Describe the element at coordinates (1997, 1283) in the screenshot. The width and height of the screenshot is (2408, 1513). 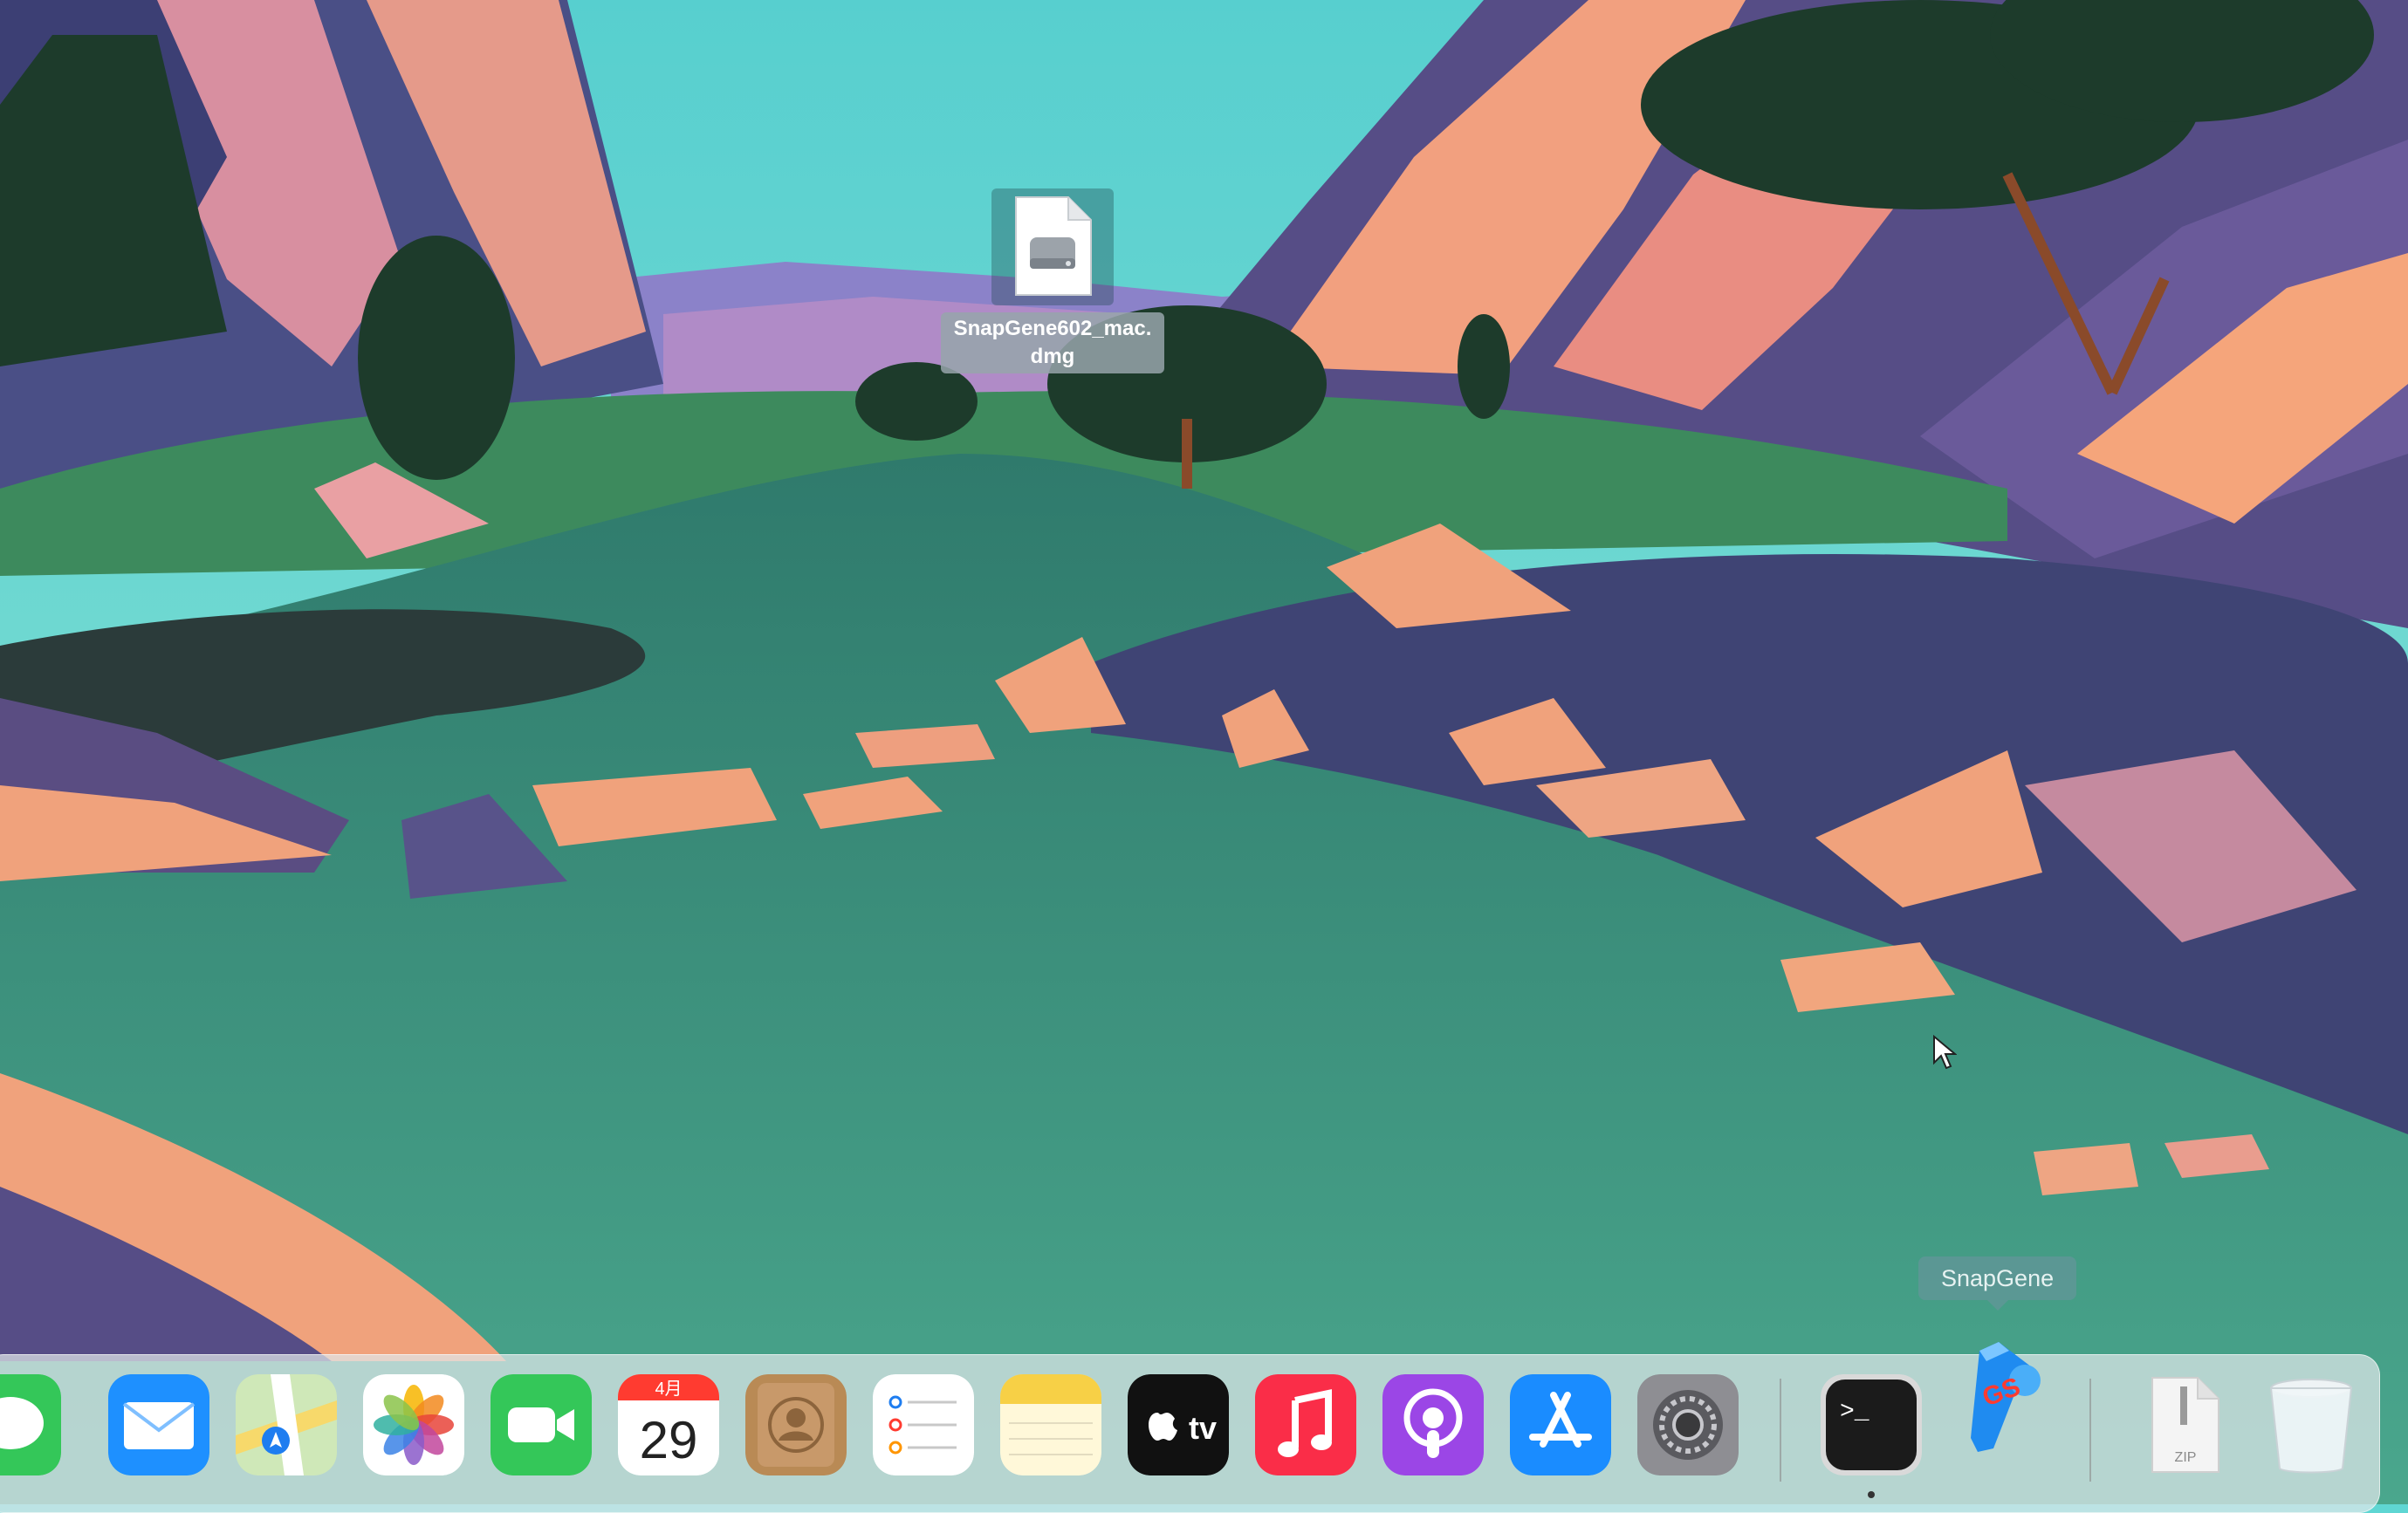
I see `dock-tooltip: SnapGene` at that location.